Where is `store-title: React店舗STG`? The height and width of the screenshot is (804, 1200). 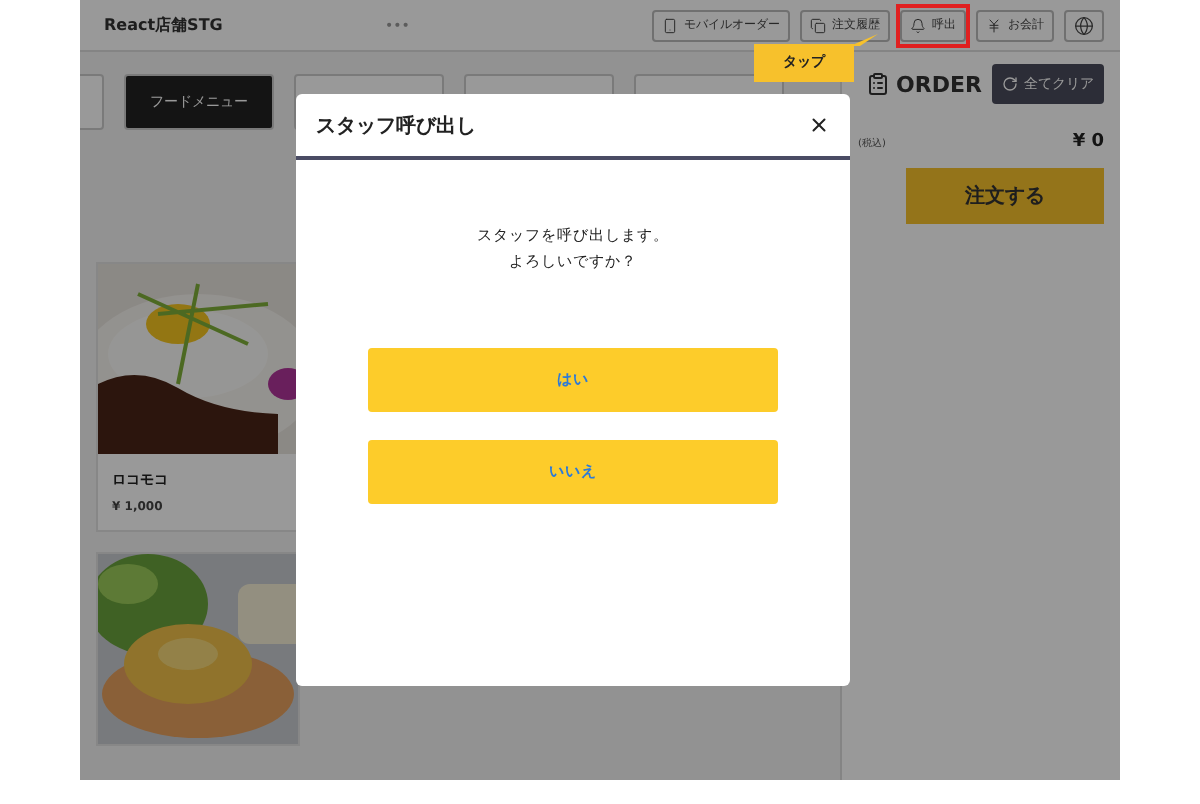 store-title: React店舗STG is located at coordinates (163, 25).